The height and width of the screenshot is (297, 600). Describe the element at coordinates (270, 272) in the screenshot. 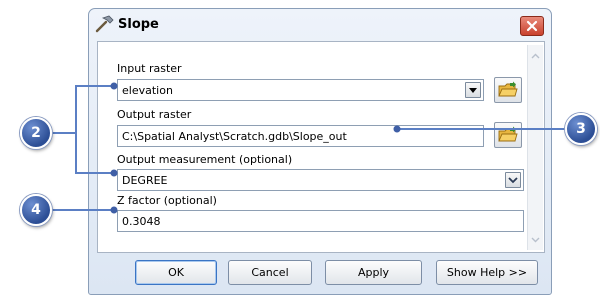

I see `cancel-button: Cancel` at that location.